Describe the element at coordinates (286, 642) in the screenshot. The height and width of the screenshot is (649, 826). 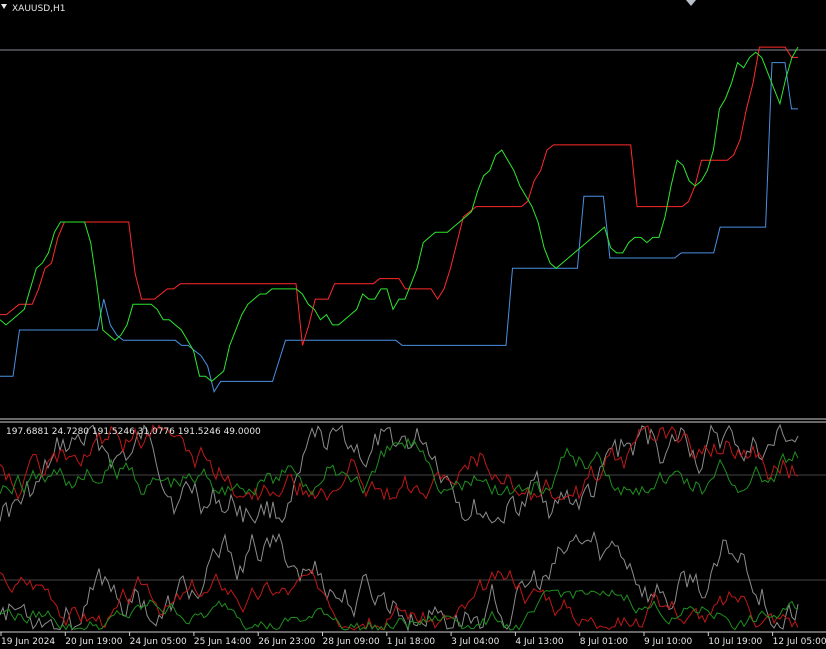
I see `x-tick-label: 26 Jun 23:00` at that location.